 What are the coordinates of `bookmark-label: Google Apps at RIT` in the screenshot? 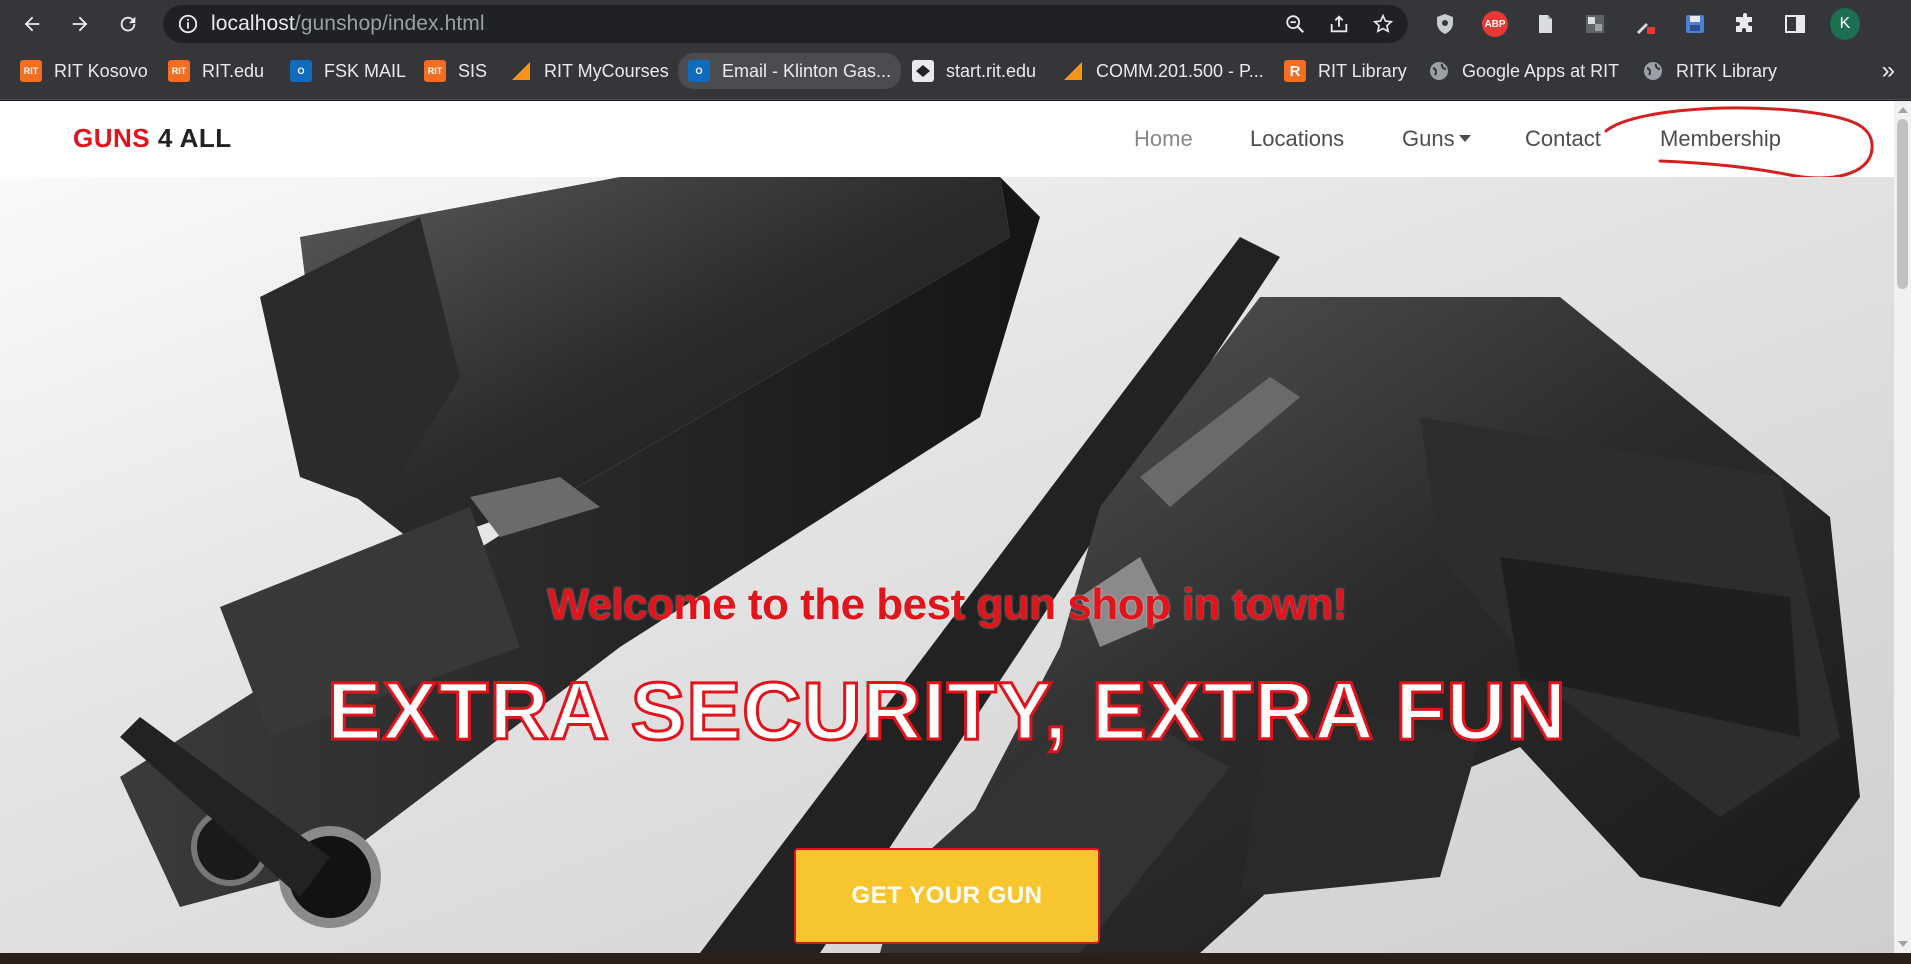 It's located at (1541, 70).